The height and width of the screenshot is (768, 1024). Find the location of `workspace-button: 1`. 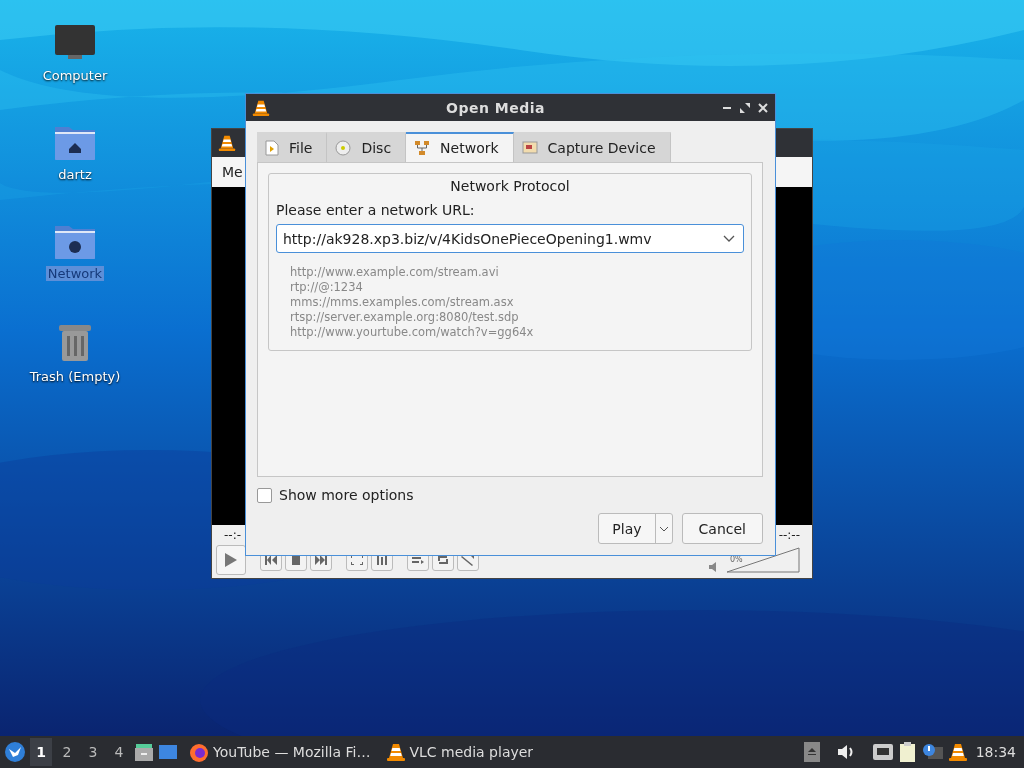

workspace-button: 1 is located at coordinates (41, 752).